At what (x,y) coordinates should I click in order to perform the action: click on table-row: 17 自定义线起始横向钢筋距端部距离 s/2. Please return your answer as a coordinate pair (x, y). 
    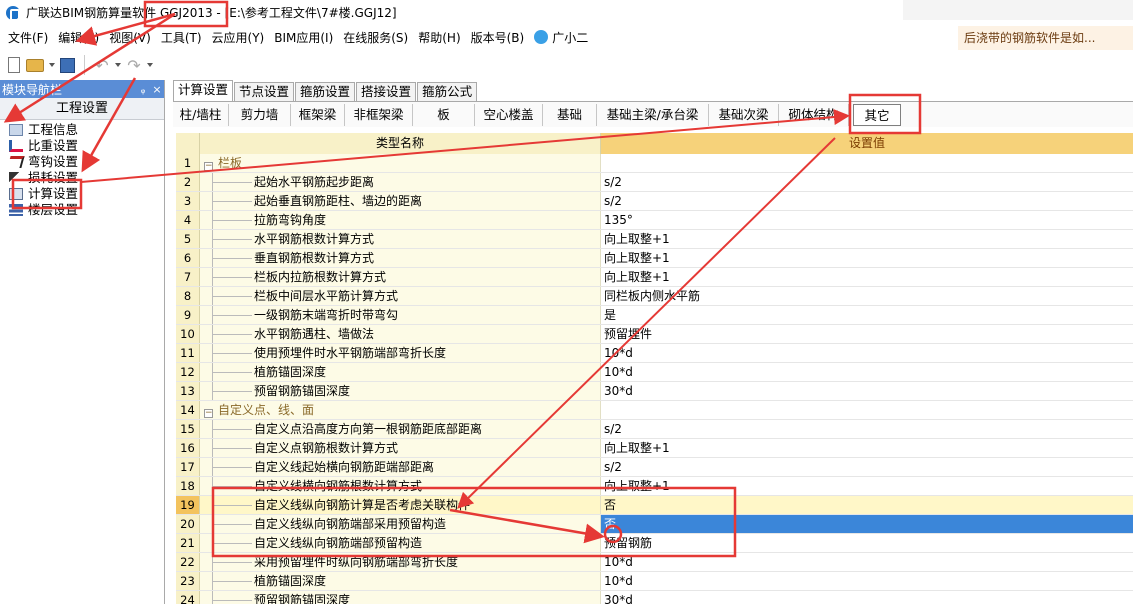
    Looking at the image, I should click on (654, 467).